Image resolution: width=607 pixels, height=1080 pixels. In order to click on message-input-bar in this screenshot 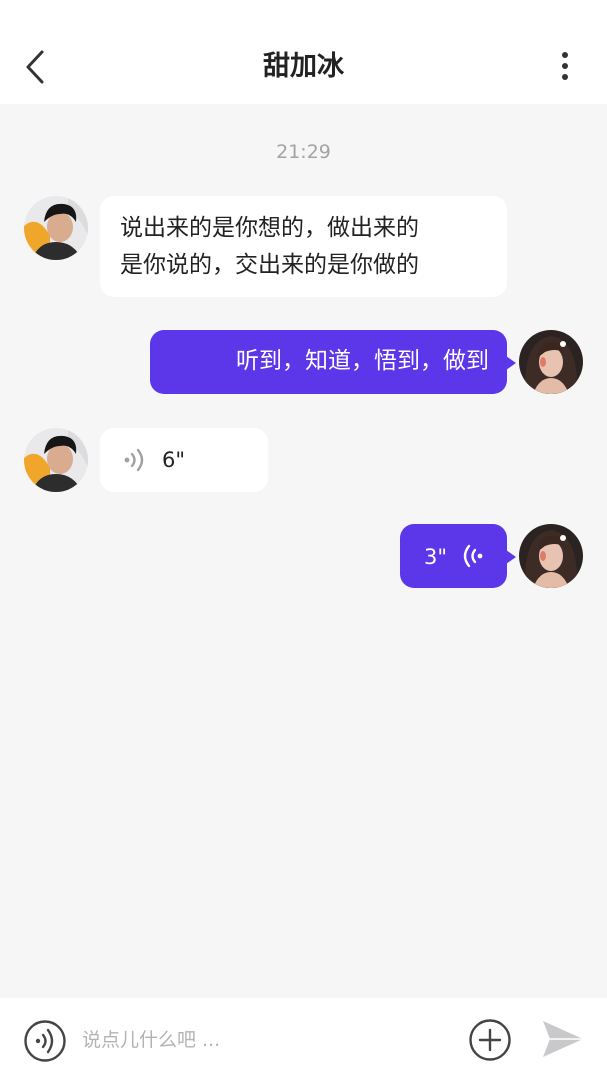, I will do `click(303, 1039)`.